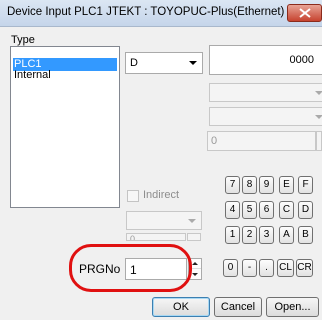  What do you see at coordinates (134, 63) in the screenshot?
I see `device-select-value: D` at bounding box center [134, 63].